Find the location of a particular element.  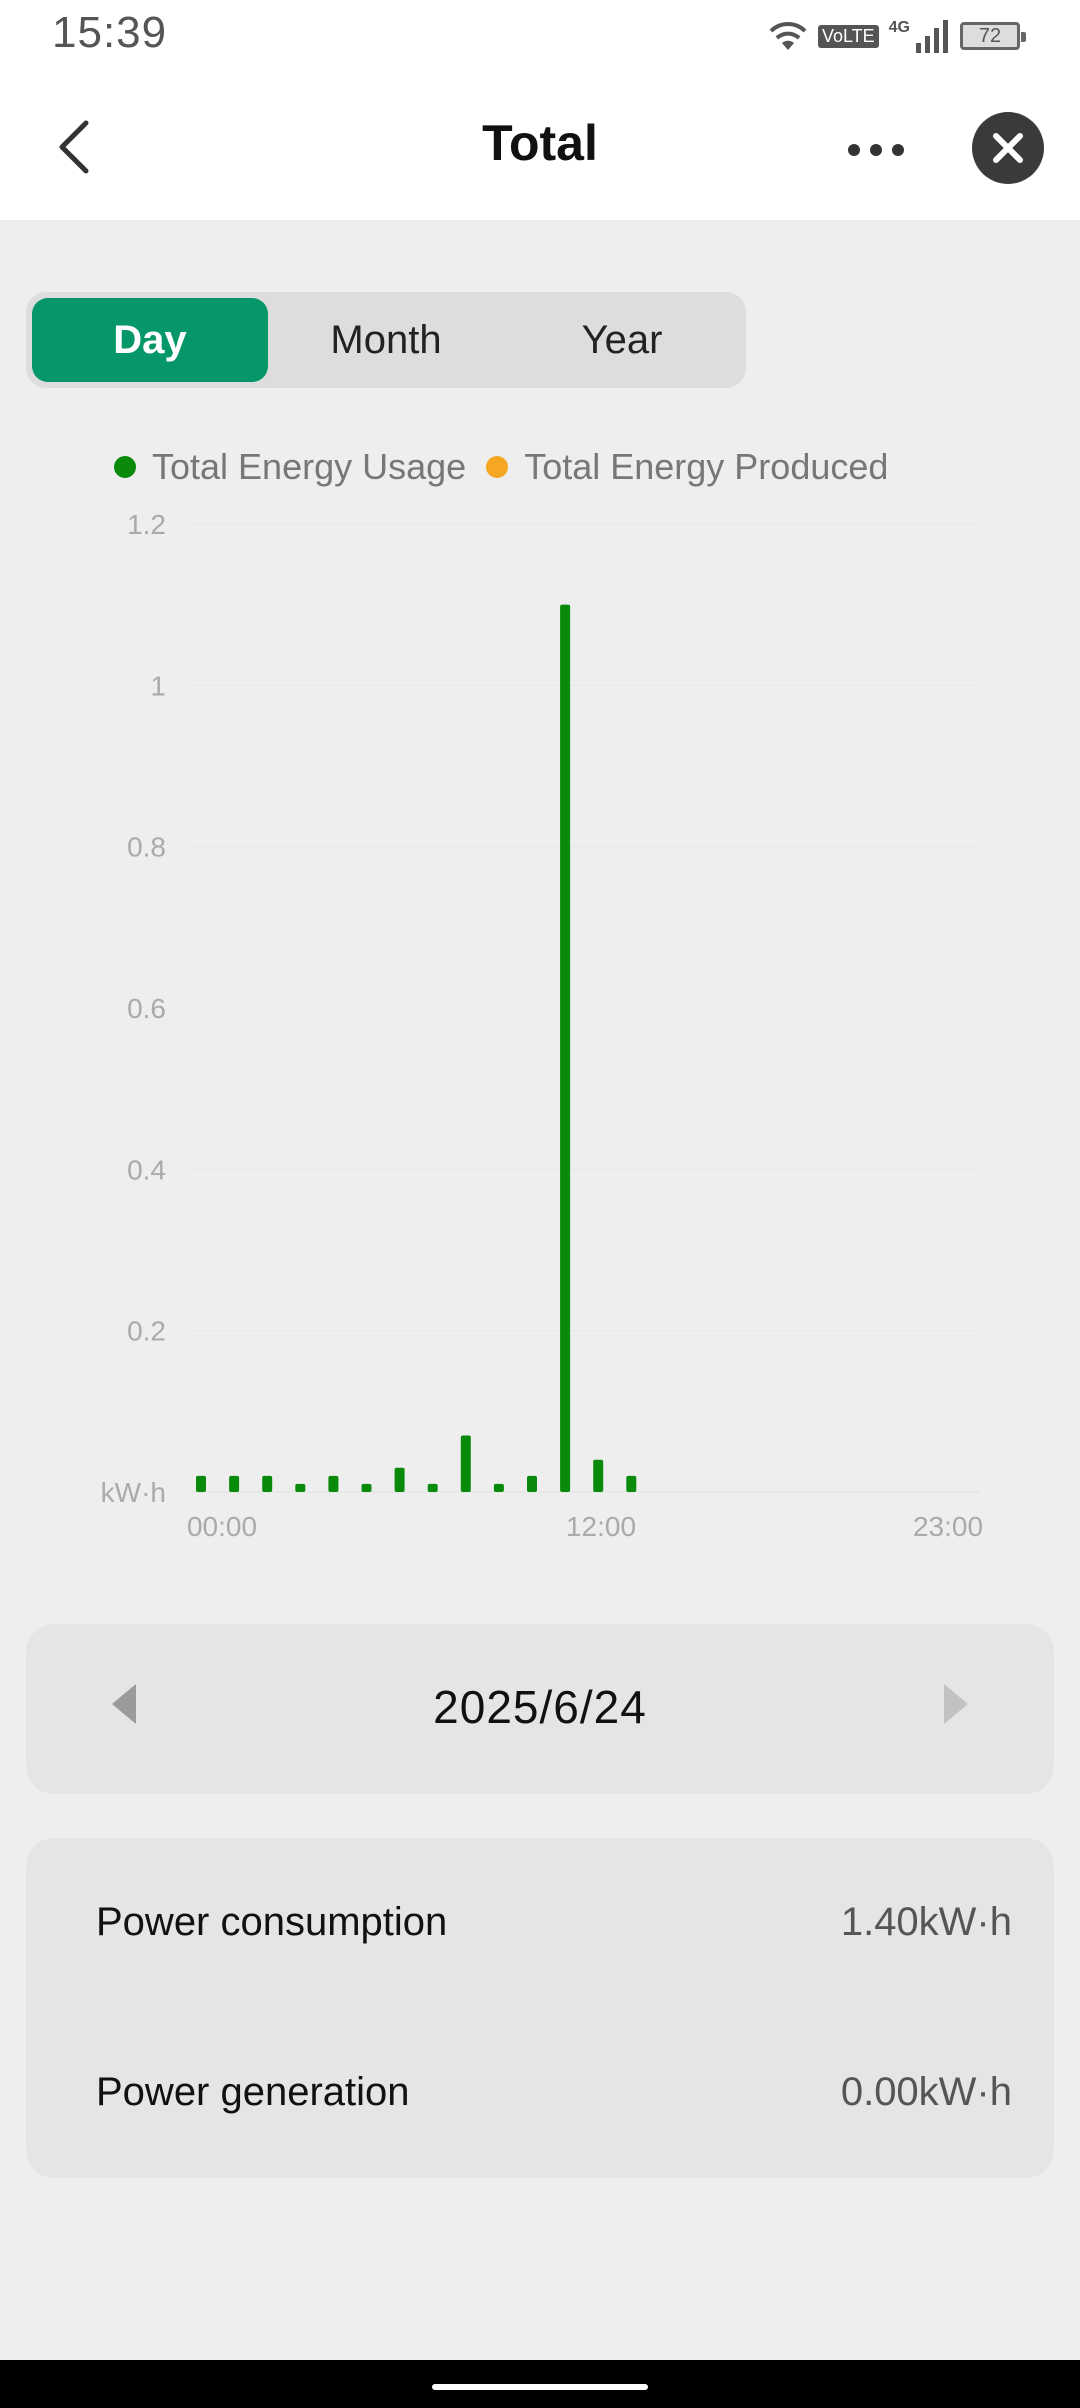

period-tabs: Day Month Year is located at coordinates (386, 340).